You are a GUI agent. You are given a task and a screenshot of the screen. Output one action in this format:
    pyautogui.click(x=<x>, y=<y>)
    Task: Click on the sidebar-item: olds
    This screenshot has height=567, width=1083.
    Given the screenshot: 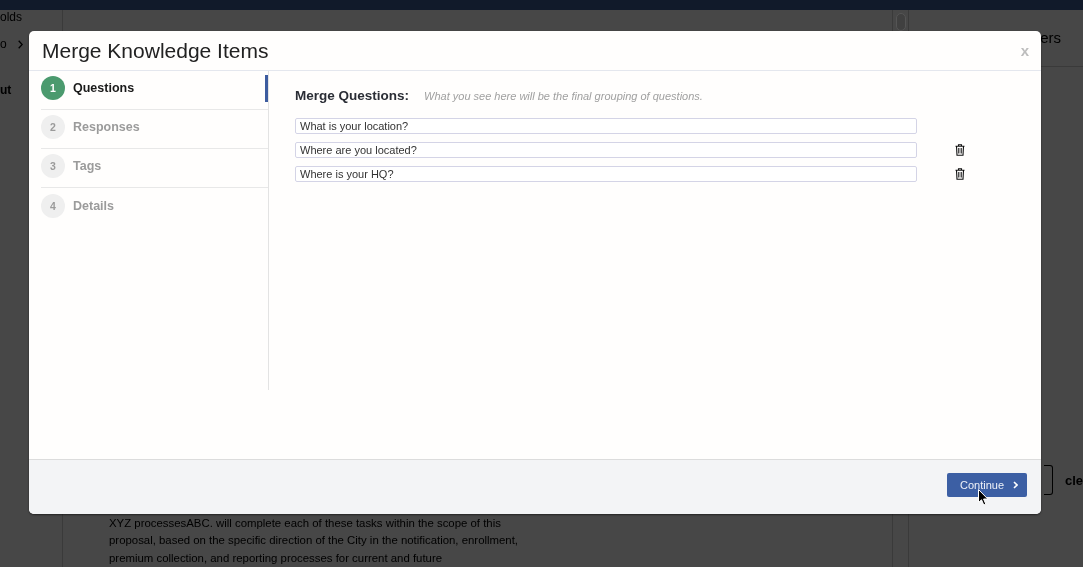 What is the action you would take?
    pyautogui.click(x=11, y=17)
    